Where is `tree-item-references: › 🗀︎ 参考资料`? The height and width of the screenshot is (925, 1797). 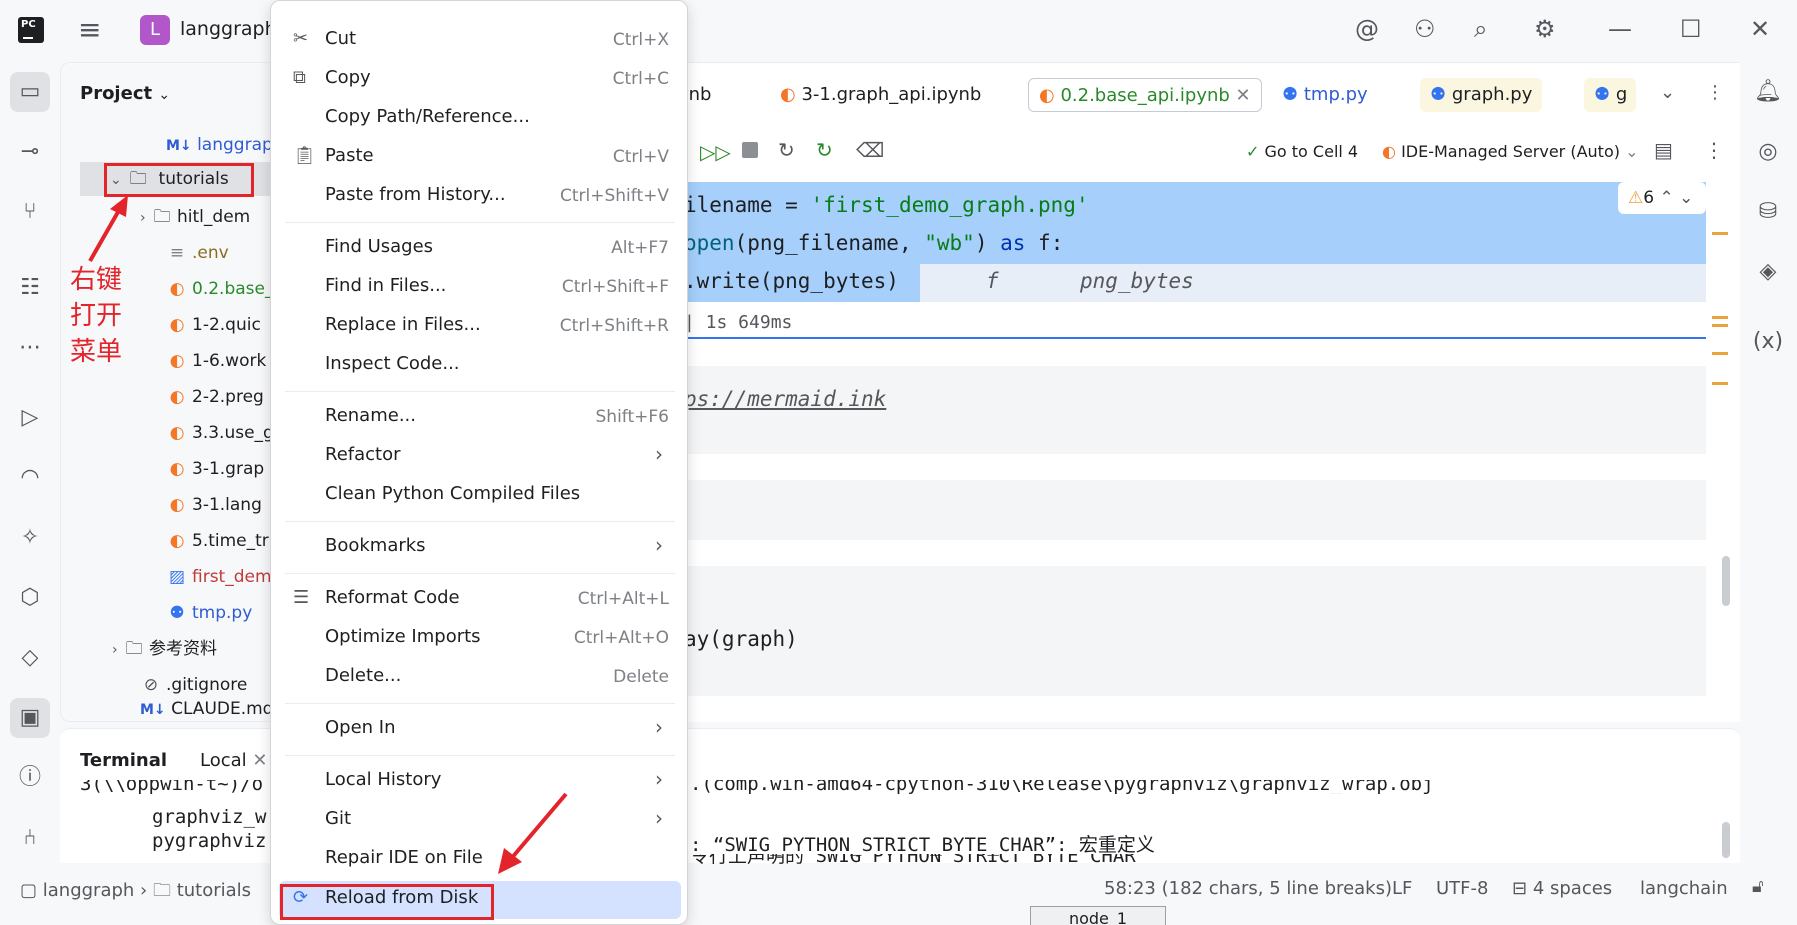
tree-item-references: › 🗀︎ 参考资料 is located at coordinates (164, 649).